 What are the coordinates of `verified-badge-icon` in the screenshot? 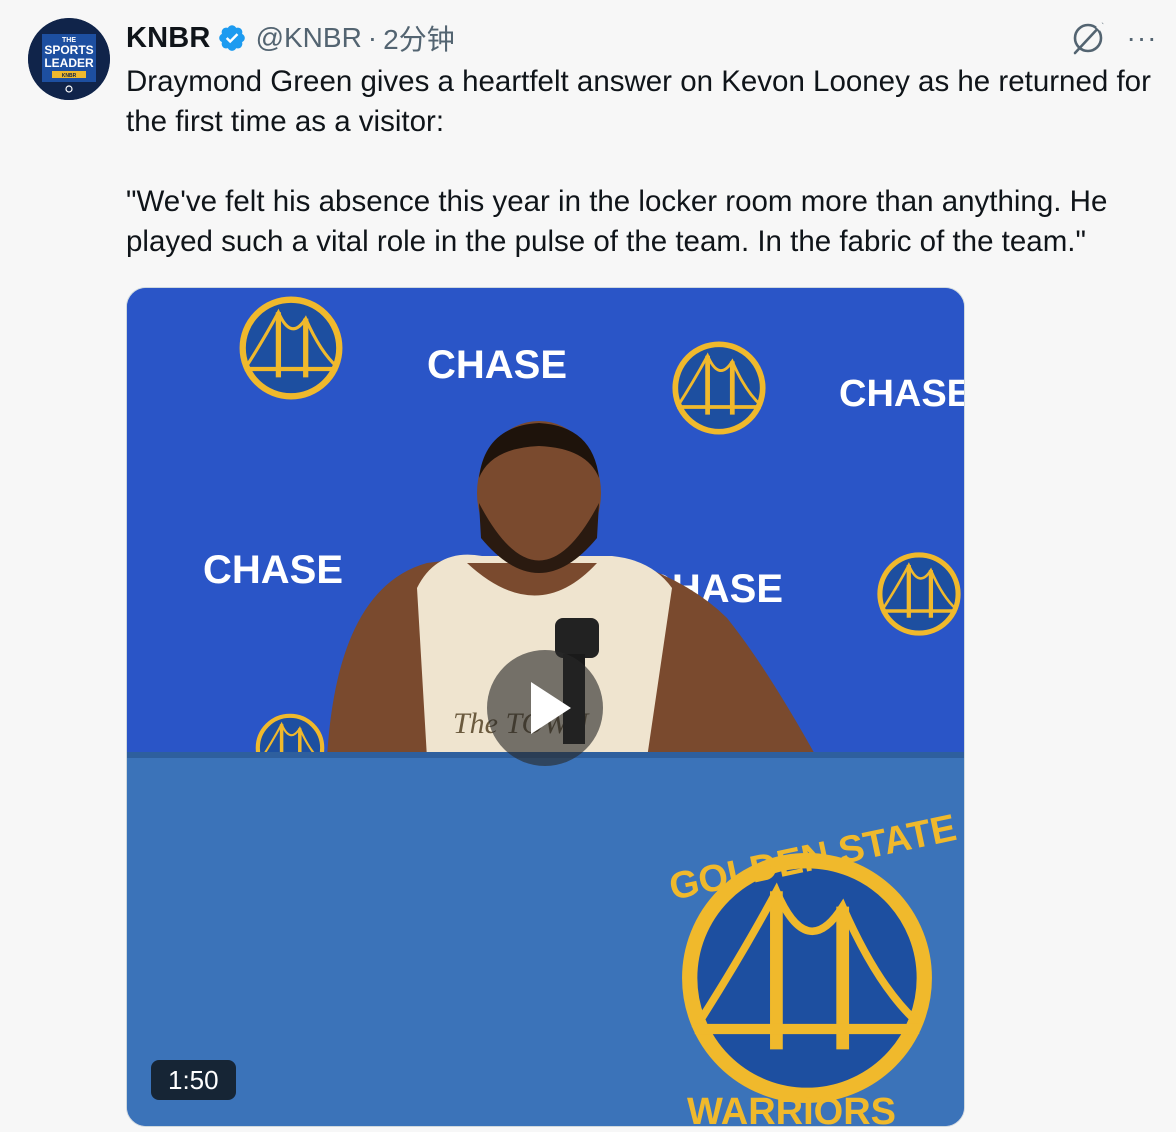 It's located at (232, 38).